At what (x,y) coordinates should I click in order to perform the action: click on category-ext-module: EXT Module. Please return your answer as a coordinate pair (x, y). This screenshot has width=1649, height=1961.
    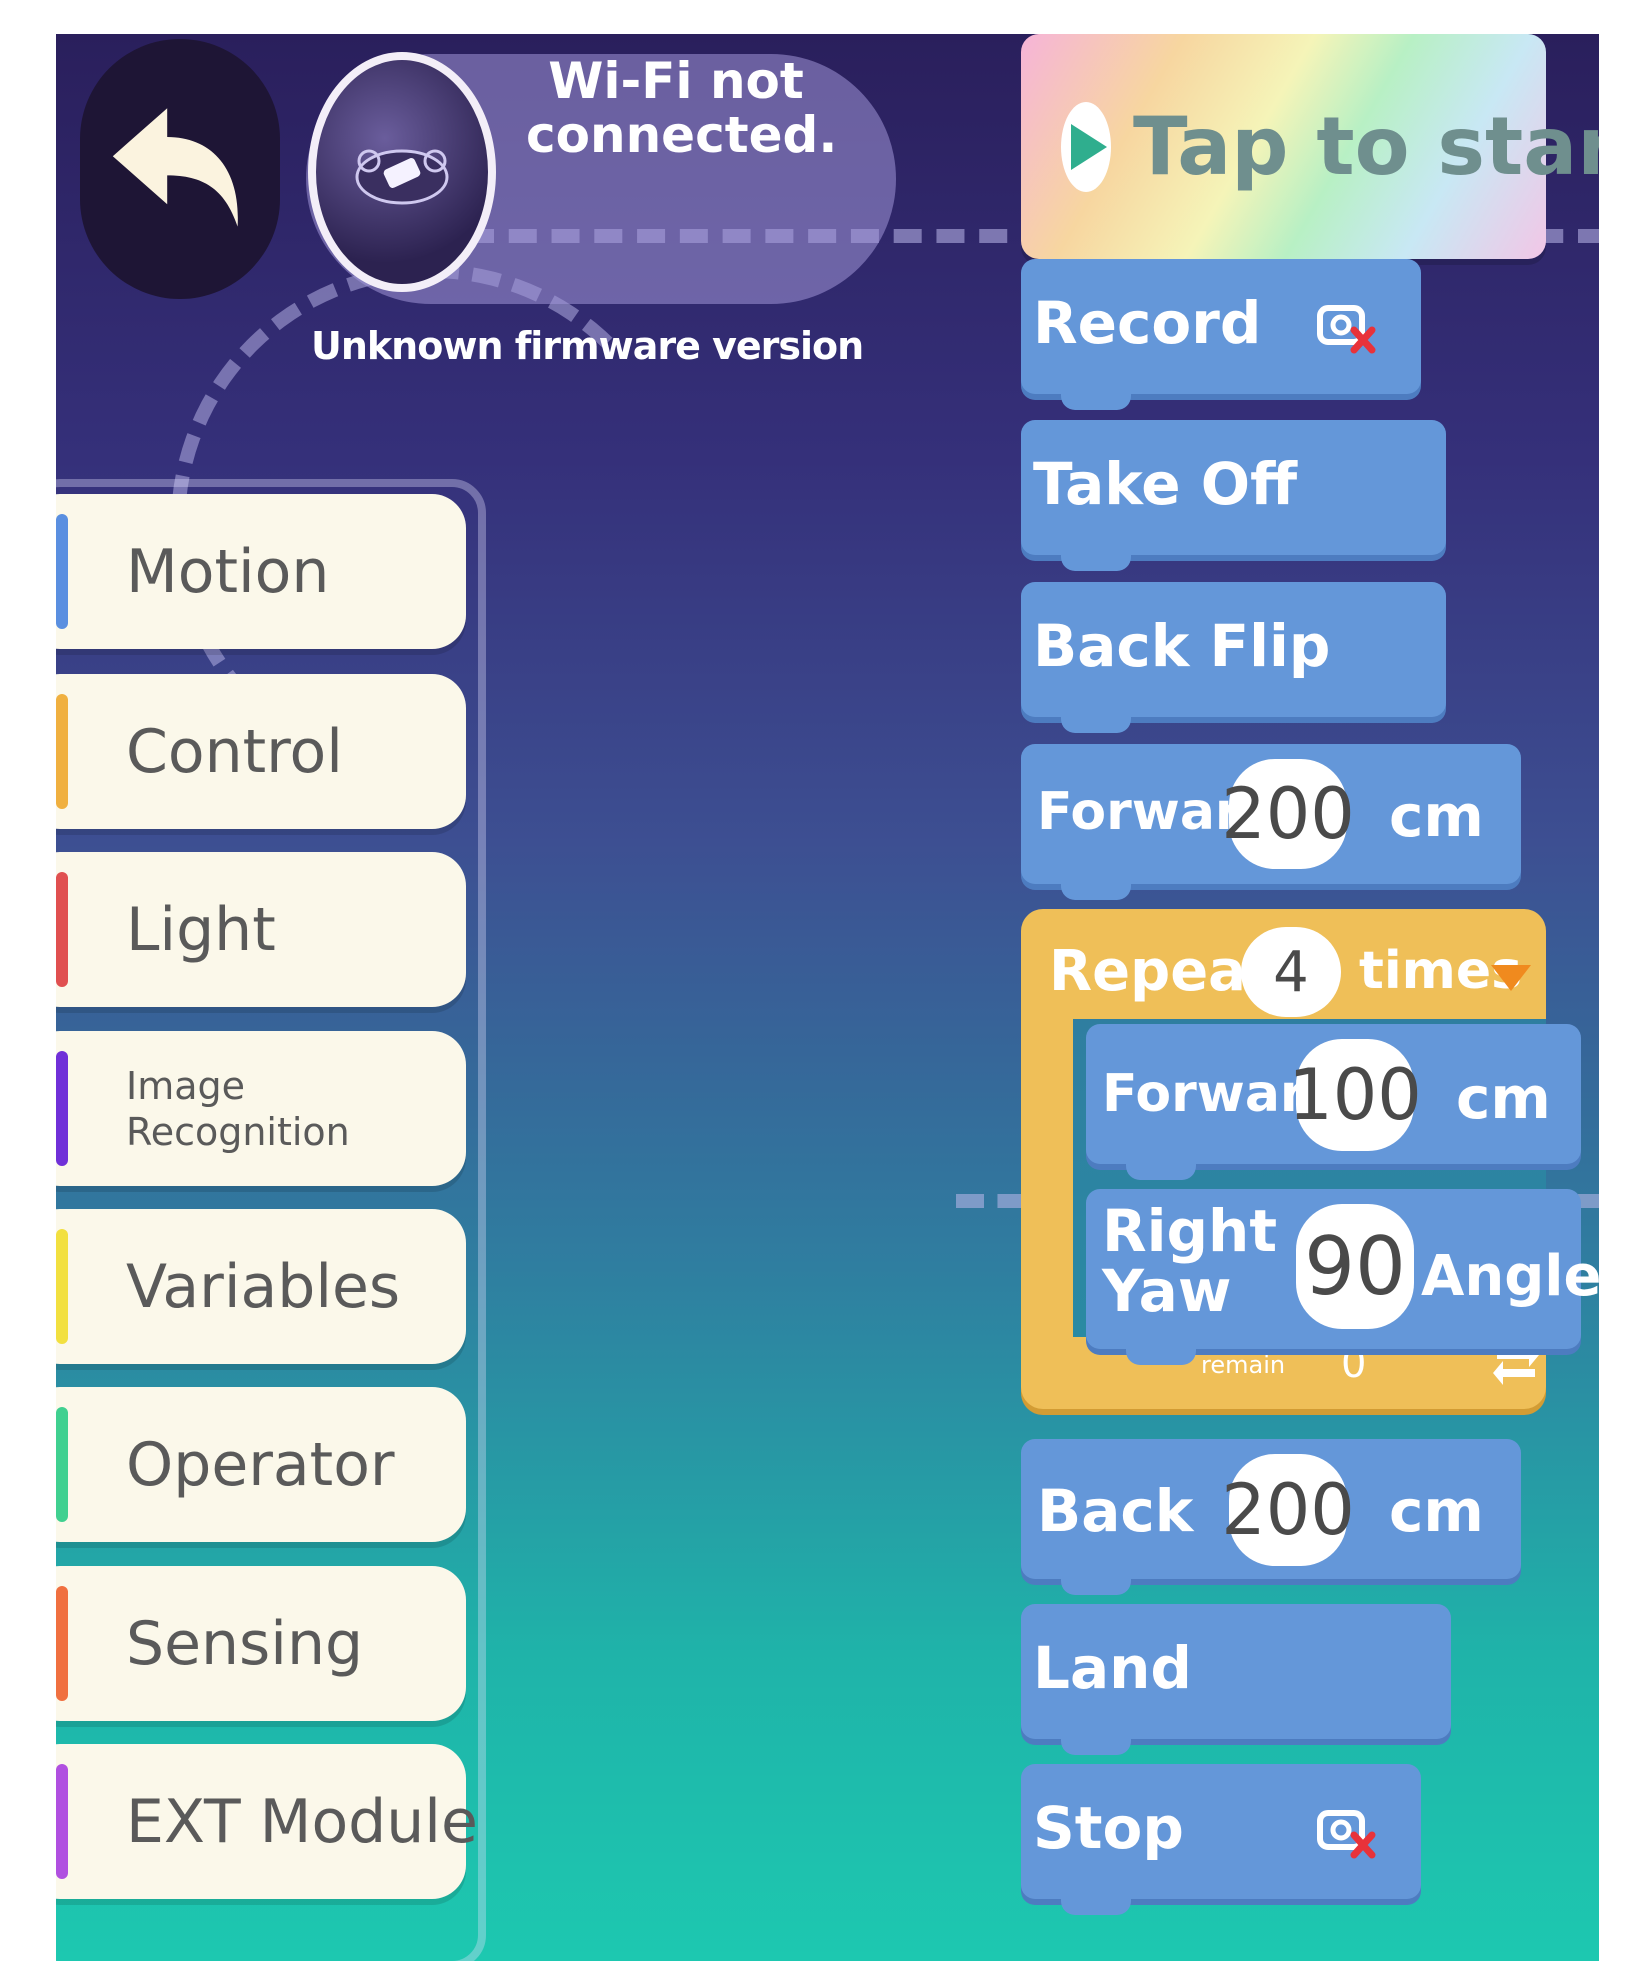
    Looking at the image, I should click on (267, 1821).